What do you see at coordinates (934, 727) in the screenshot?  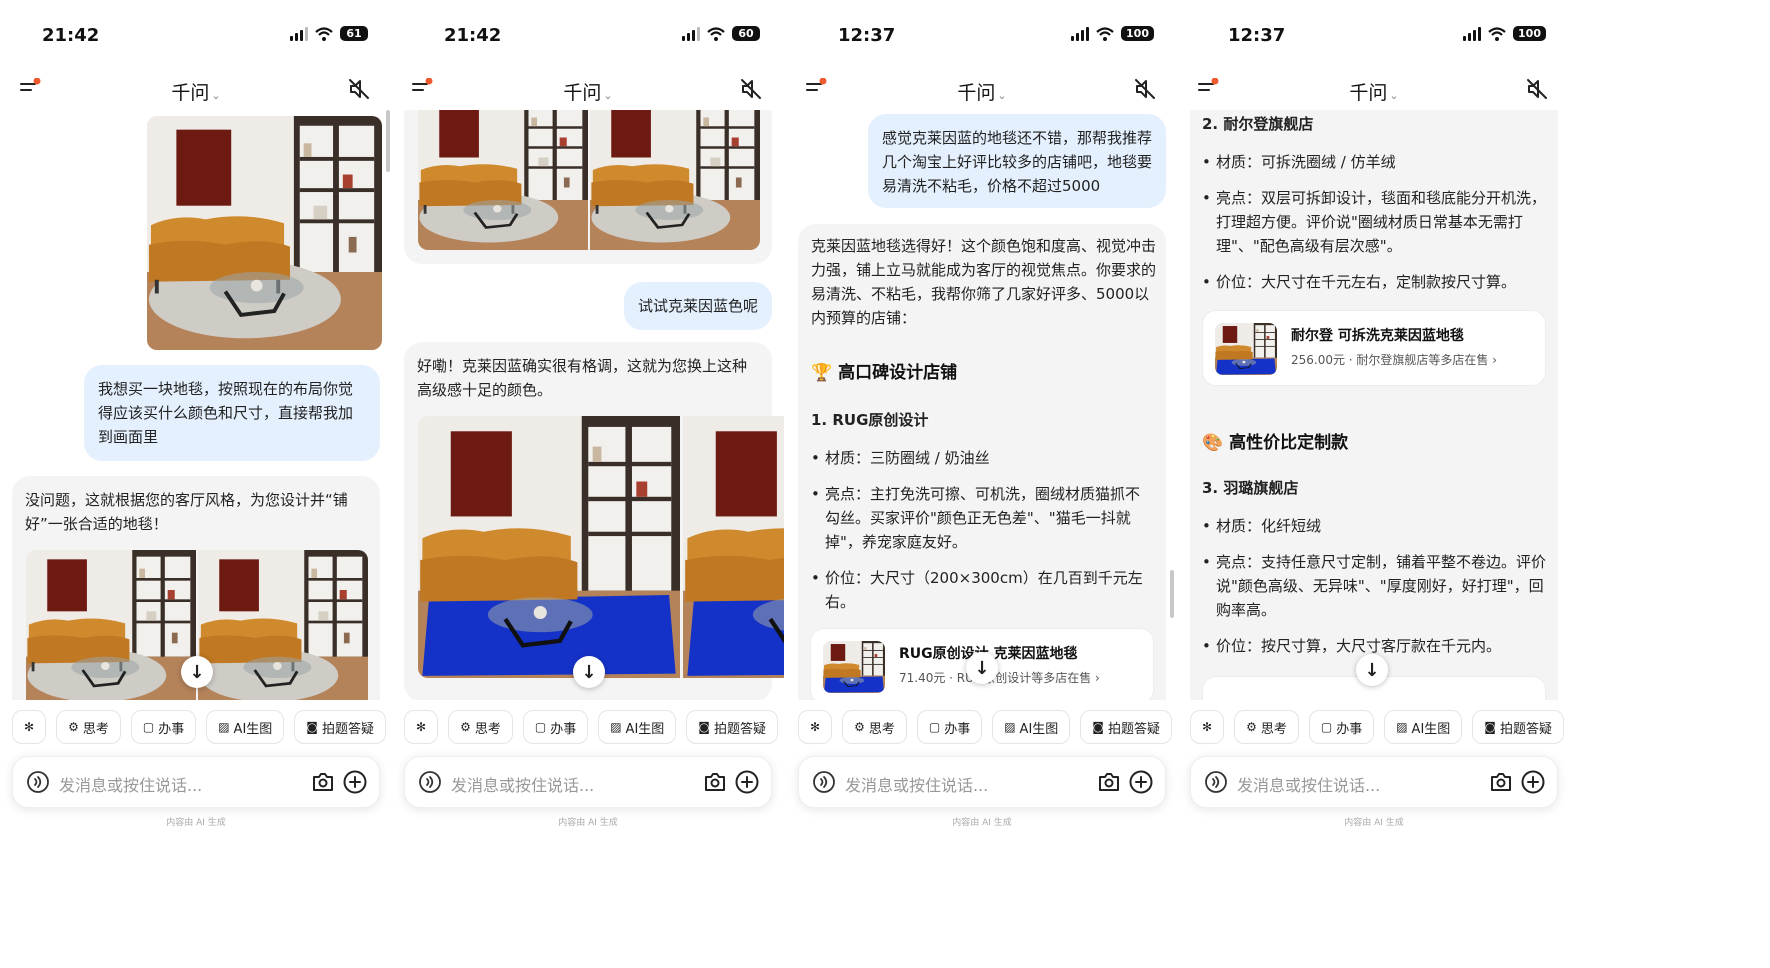 I see `task-icon: ▢` at bounding box center [934, 727].